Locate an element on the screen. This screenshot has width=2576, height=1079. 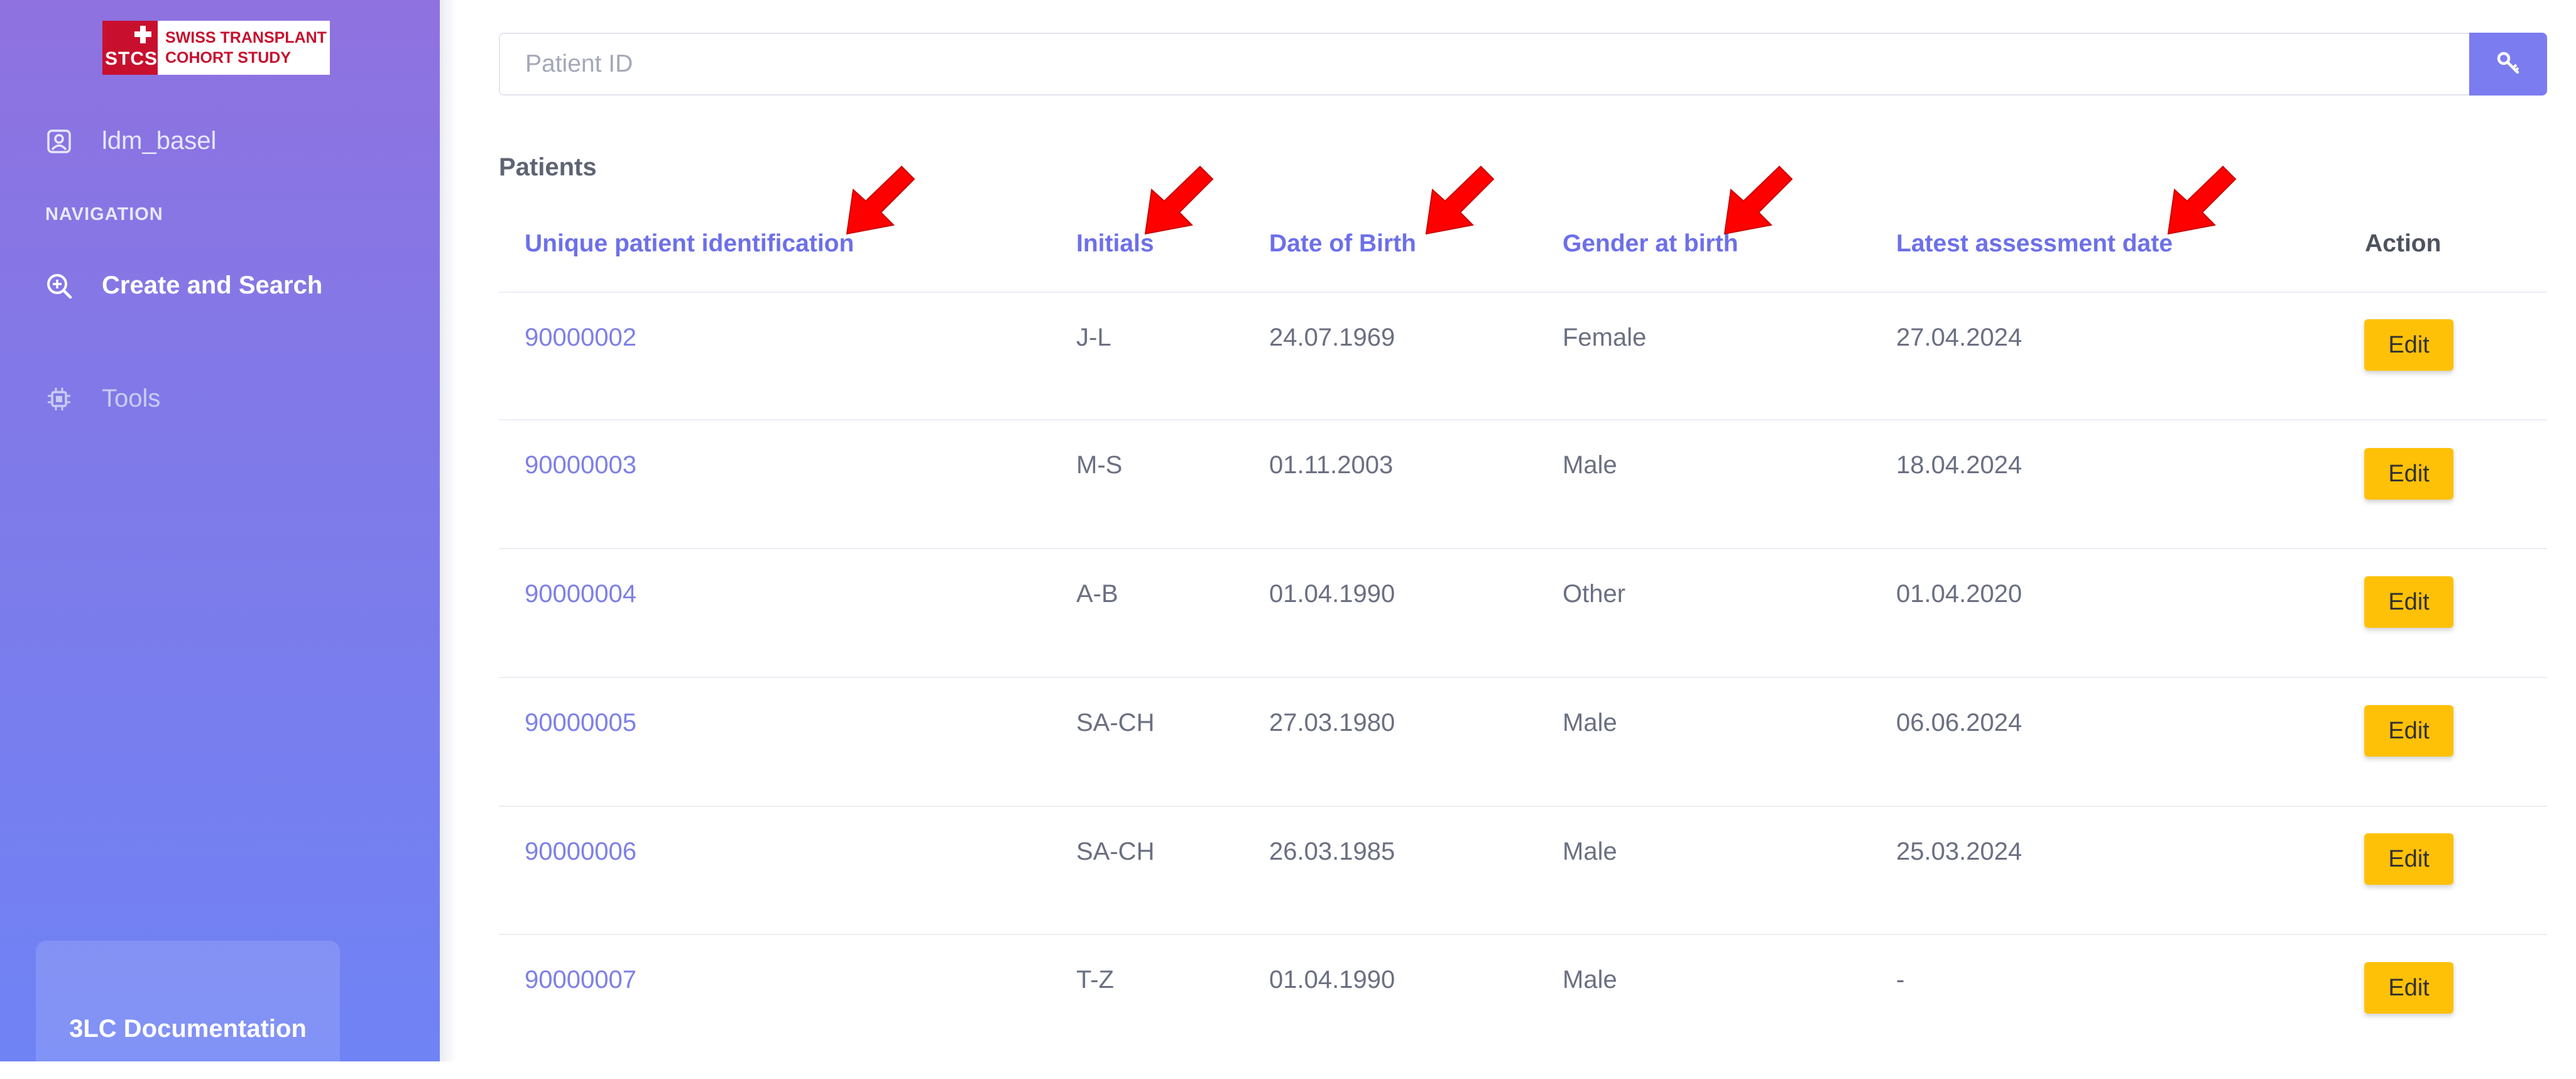
sidebar-item-create-and-search: Create and Search is located at coordinates (184, 285).